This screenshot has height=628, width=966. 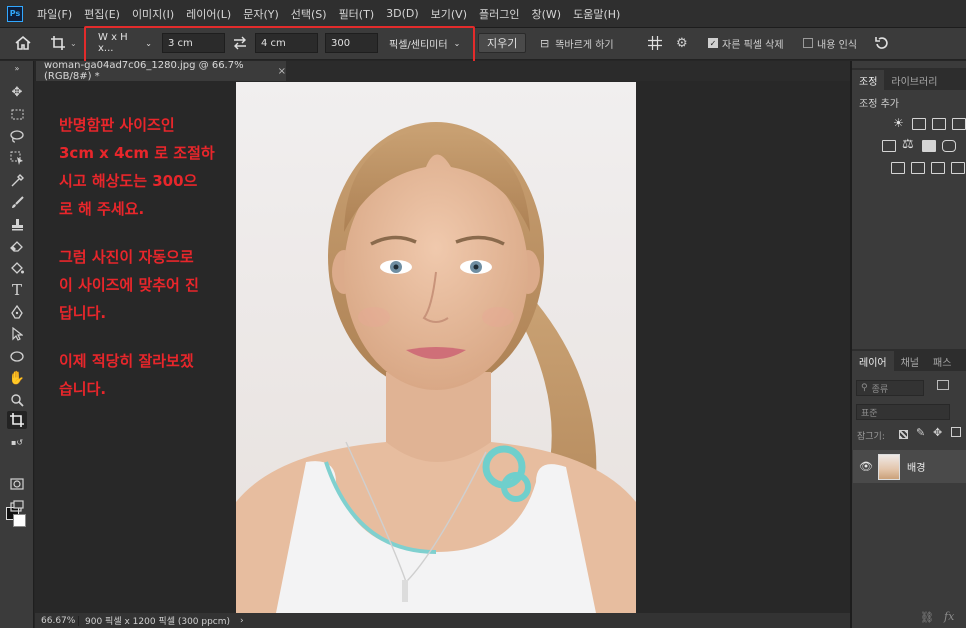 I want to click on tab-layers: 레이어, so click(x=873, y=361).